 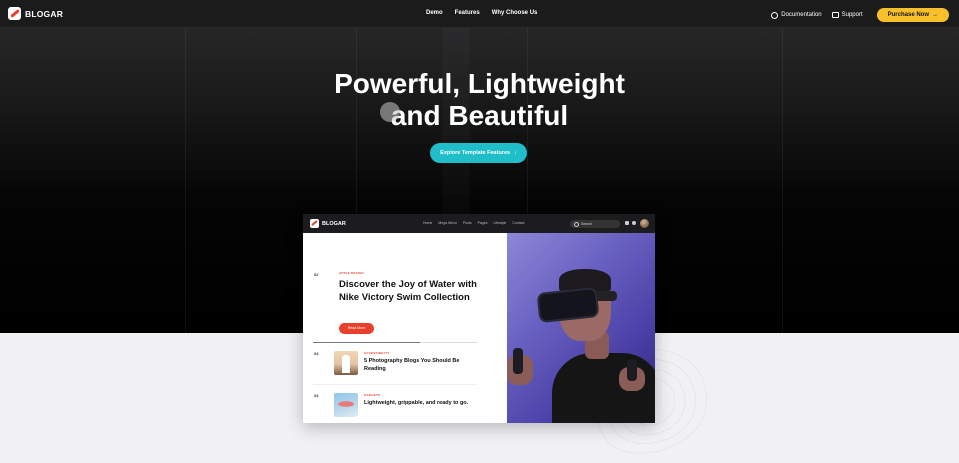 I want to click on purchase-now-button: Purchase Now →, so click(x=912, y=15).